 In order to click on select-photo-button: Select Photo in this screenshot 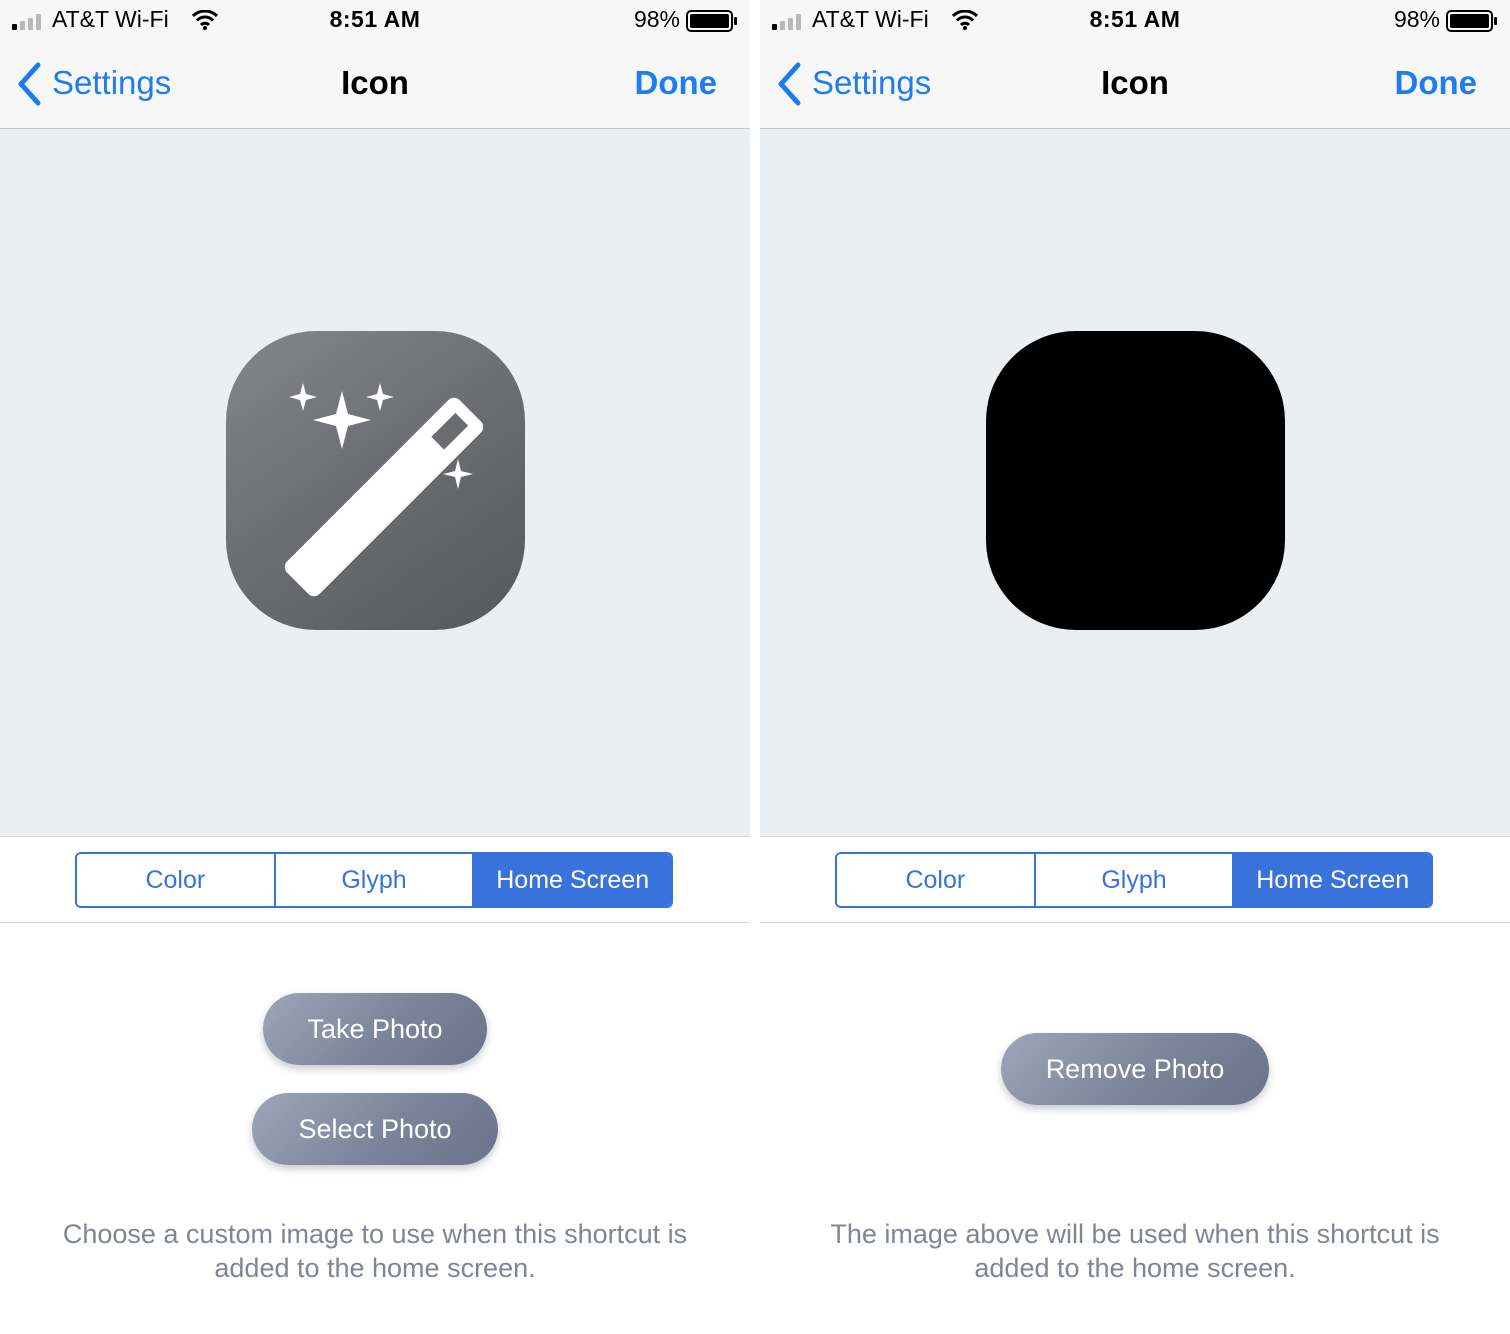, I will do `click(375, 1129)`.